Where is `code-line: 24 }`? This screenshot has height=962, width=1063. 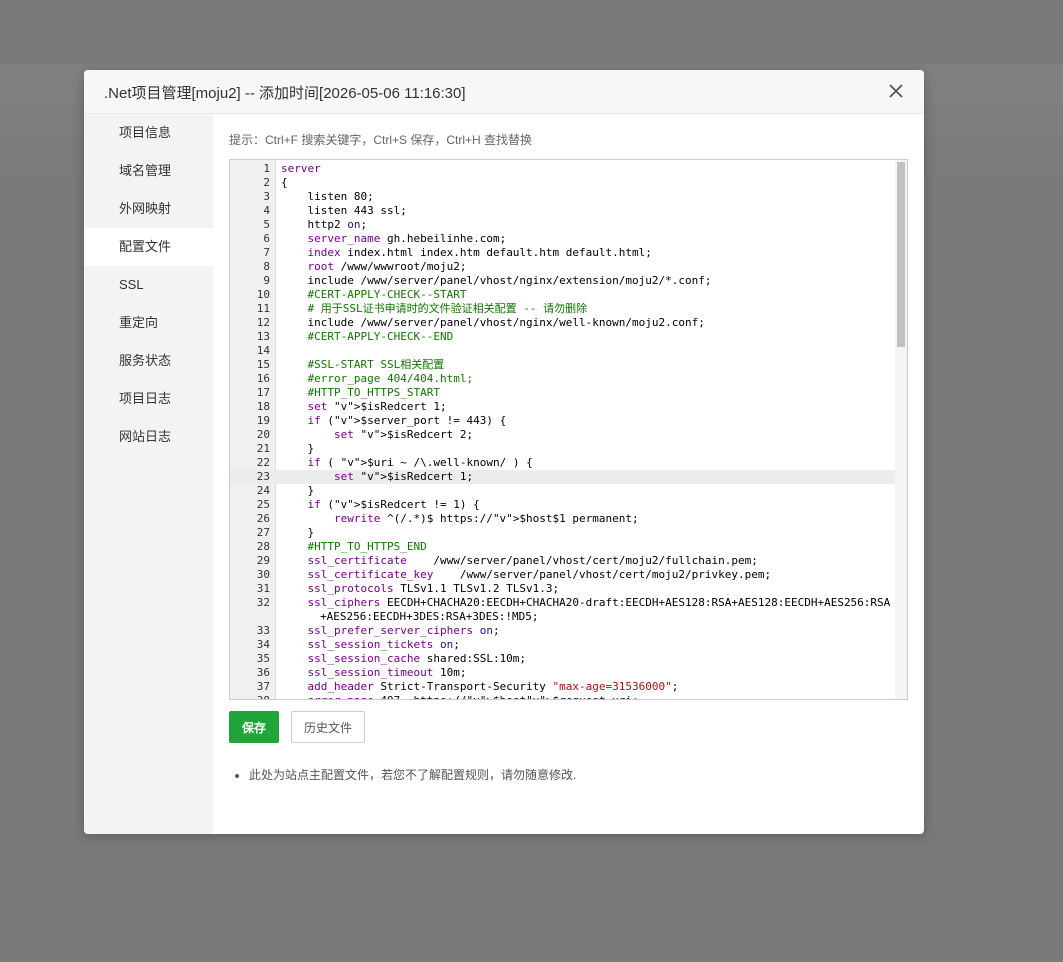 code-line: 24 } is located at coordinates (563, 491).